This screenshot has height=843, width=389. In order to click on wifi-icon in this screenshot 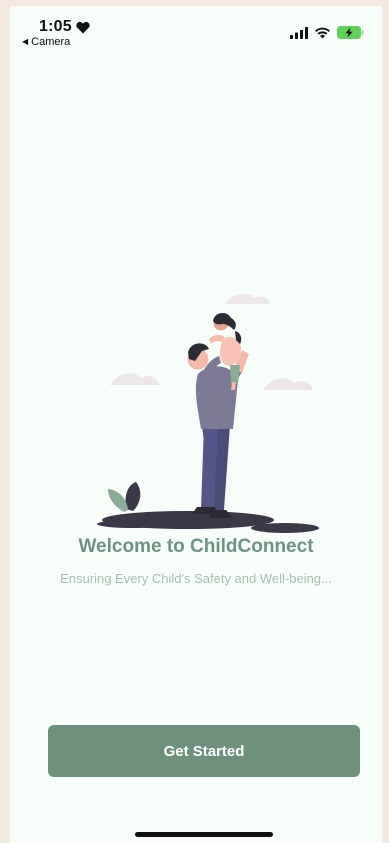, I will do `click(322, 32)`.